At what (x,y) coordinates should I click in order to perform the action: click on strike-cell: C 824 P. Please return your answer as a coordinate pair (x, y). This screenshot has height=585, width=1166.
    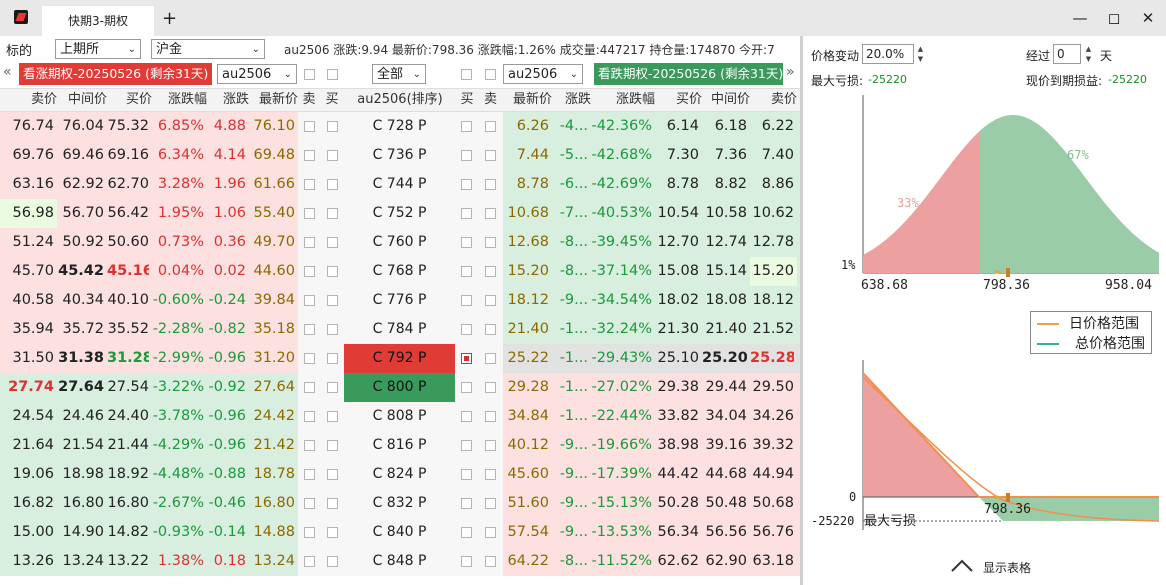
    Looking at the image, I should click on (399, 474).